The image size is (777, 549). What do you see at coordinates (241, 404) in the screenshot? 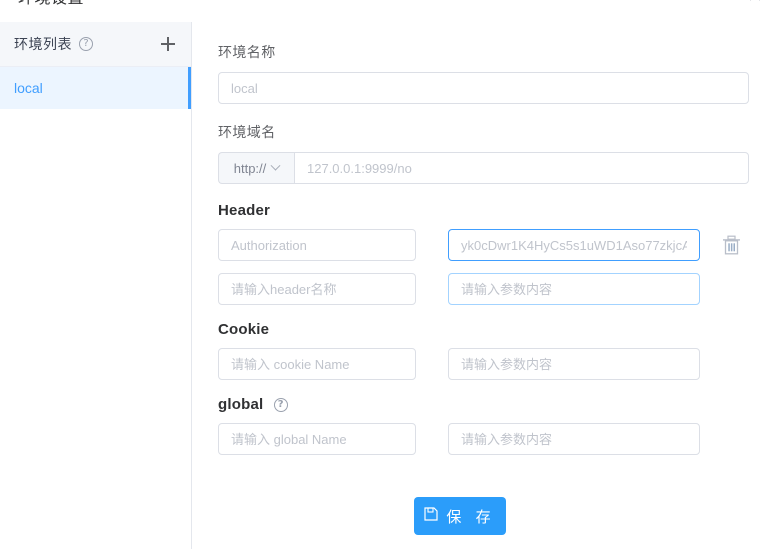
I see `global-section-title: global` at bounding box center [241, 404].